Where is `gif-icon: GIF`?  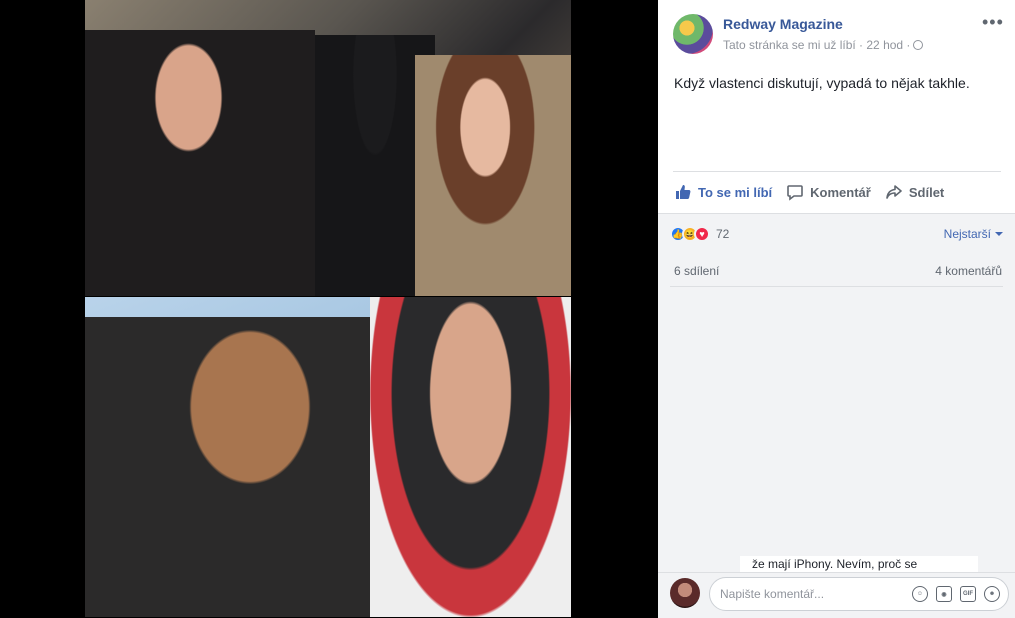 gif-icon: GIF is located at coordinates (968, 594).